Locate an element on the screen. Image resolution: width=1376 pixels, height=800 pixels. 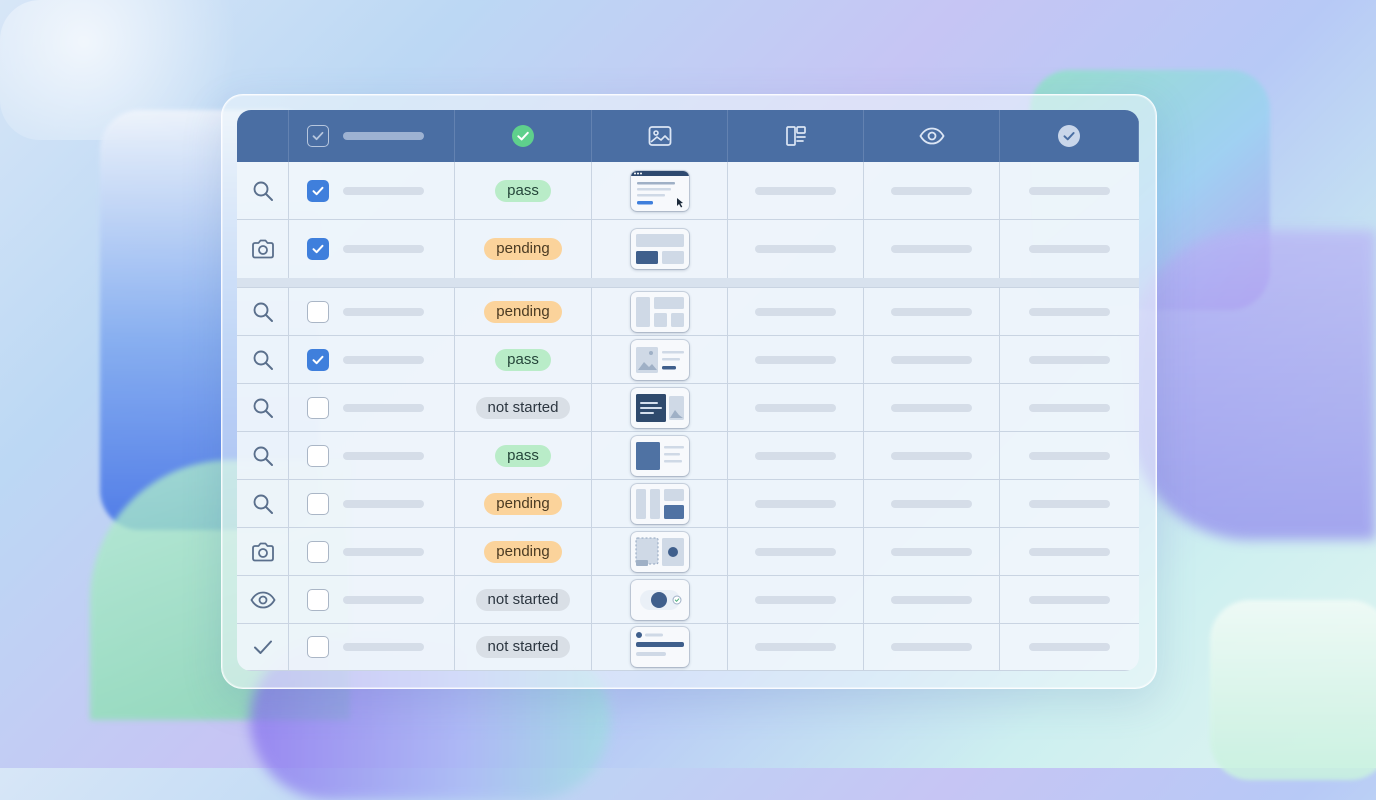
webpage-cursor-thumbnail is located at coordinates (659, 190).